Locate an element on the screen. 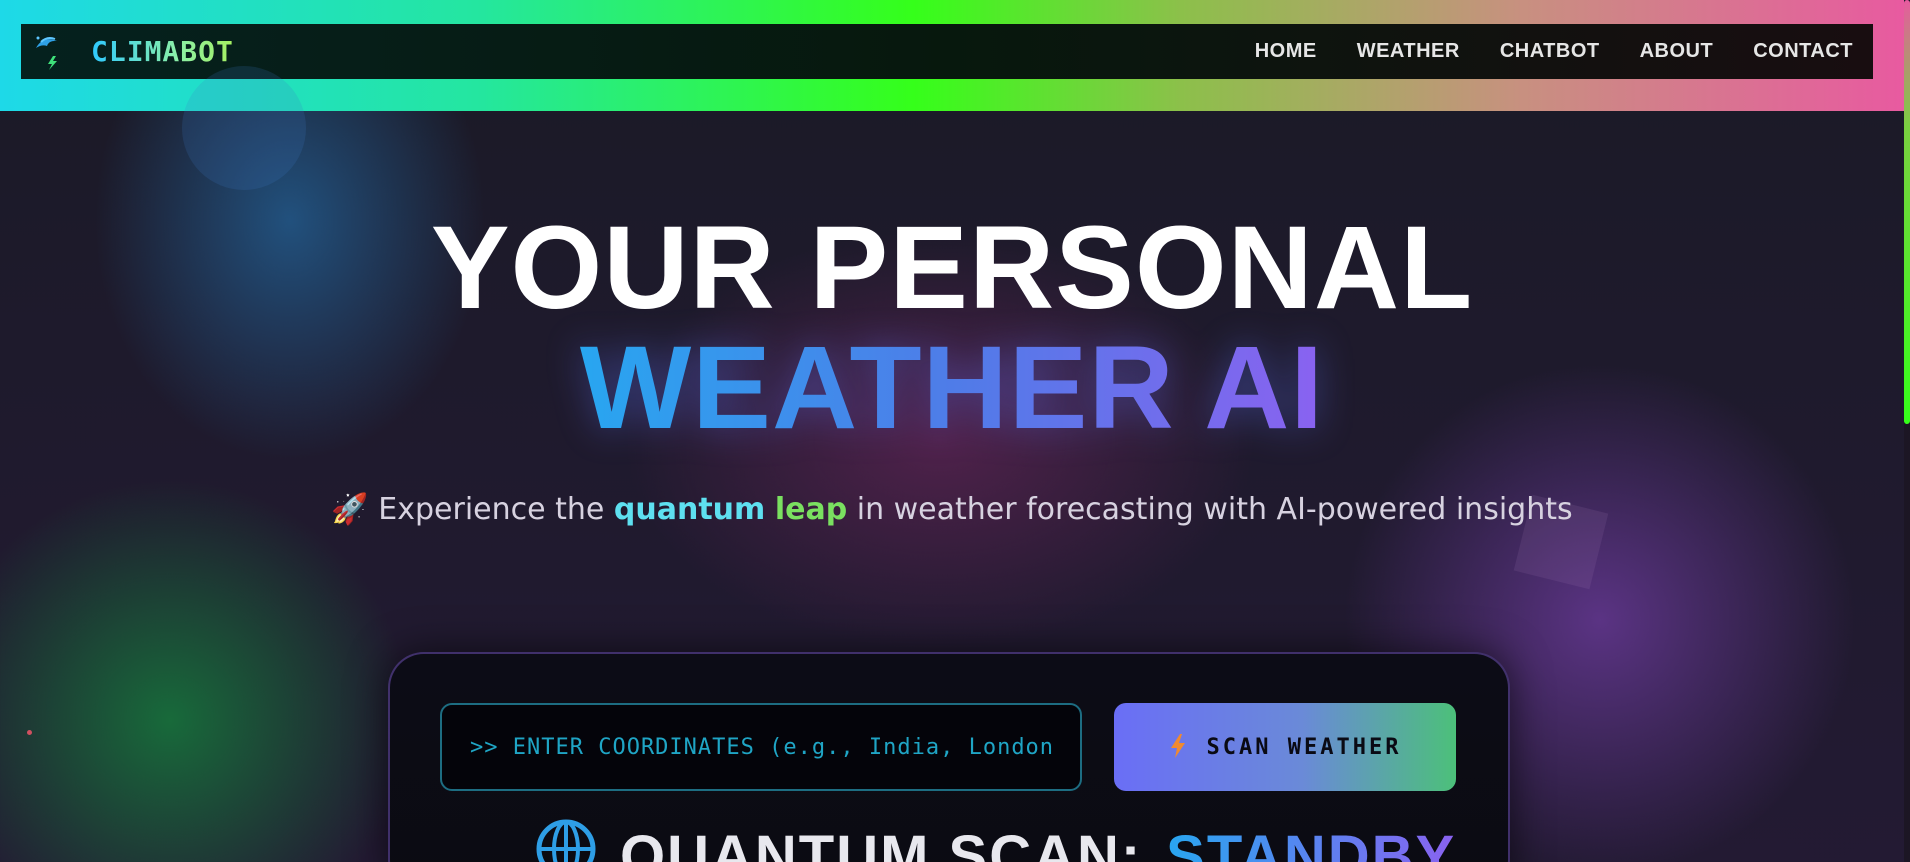 The width and height of the screenshot is (1910, 862). scrollbar-track is located at coordinates (1907, 431).